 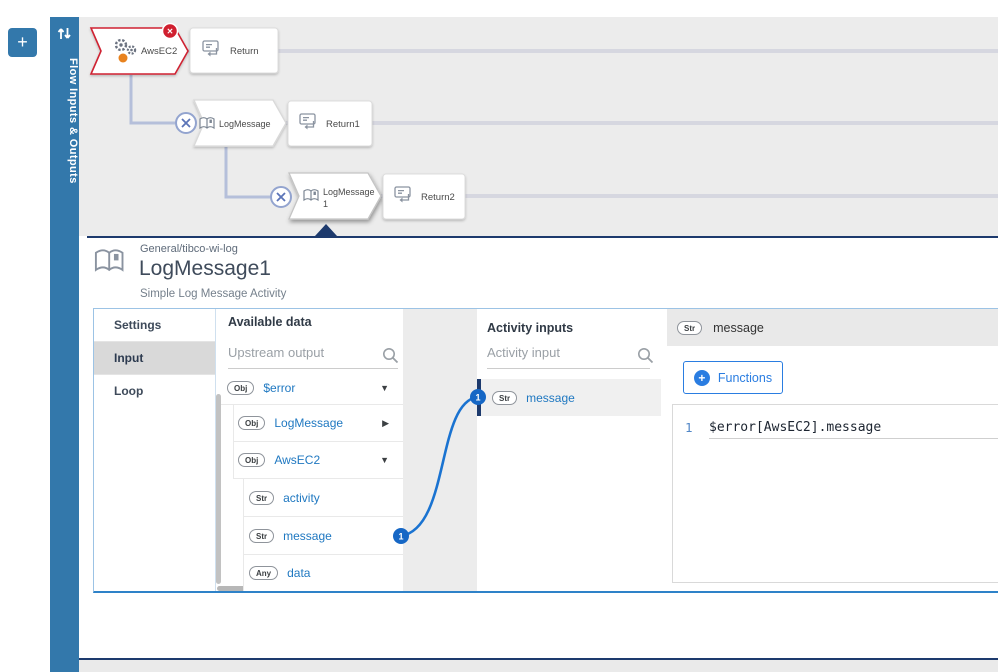 What do you see at coordinates (154, 325) in the screenshot?
I see `tab-settings: Settings` at bounding box center [154, 325].